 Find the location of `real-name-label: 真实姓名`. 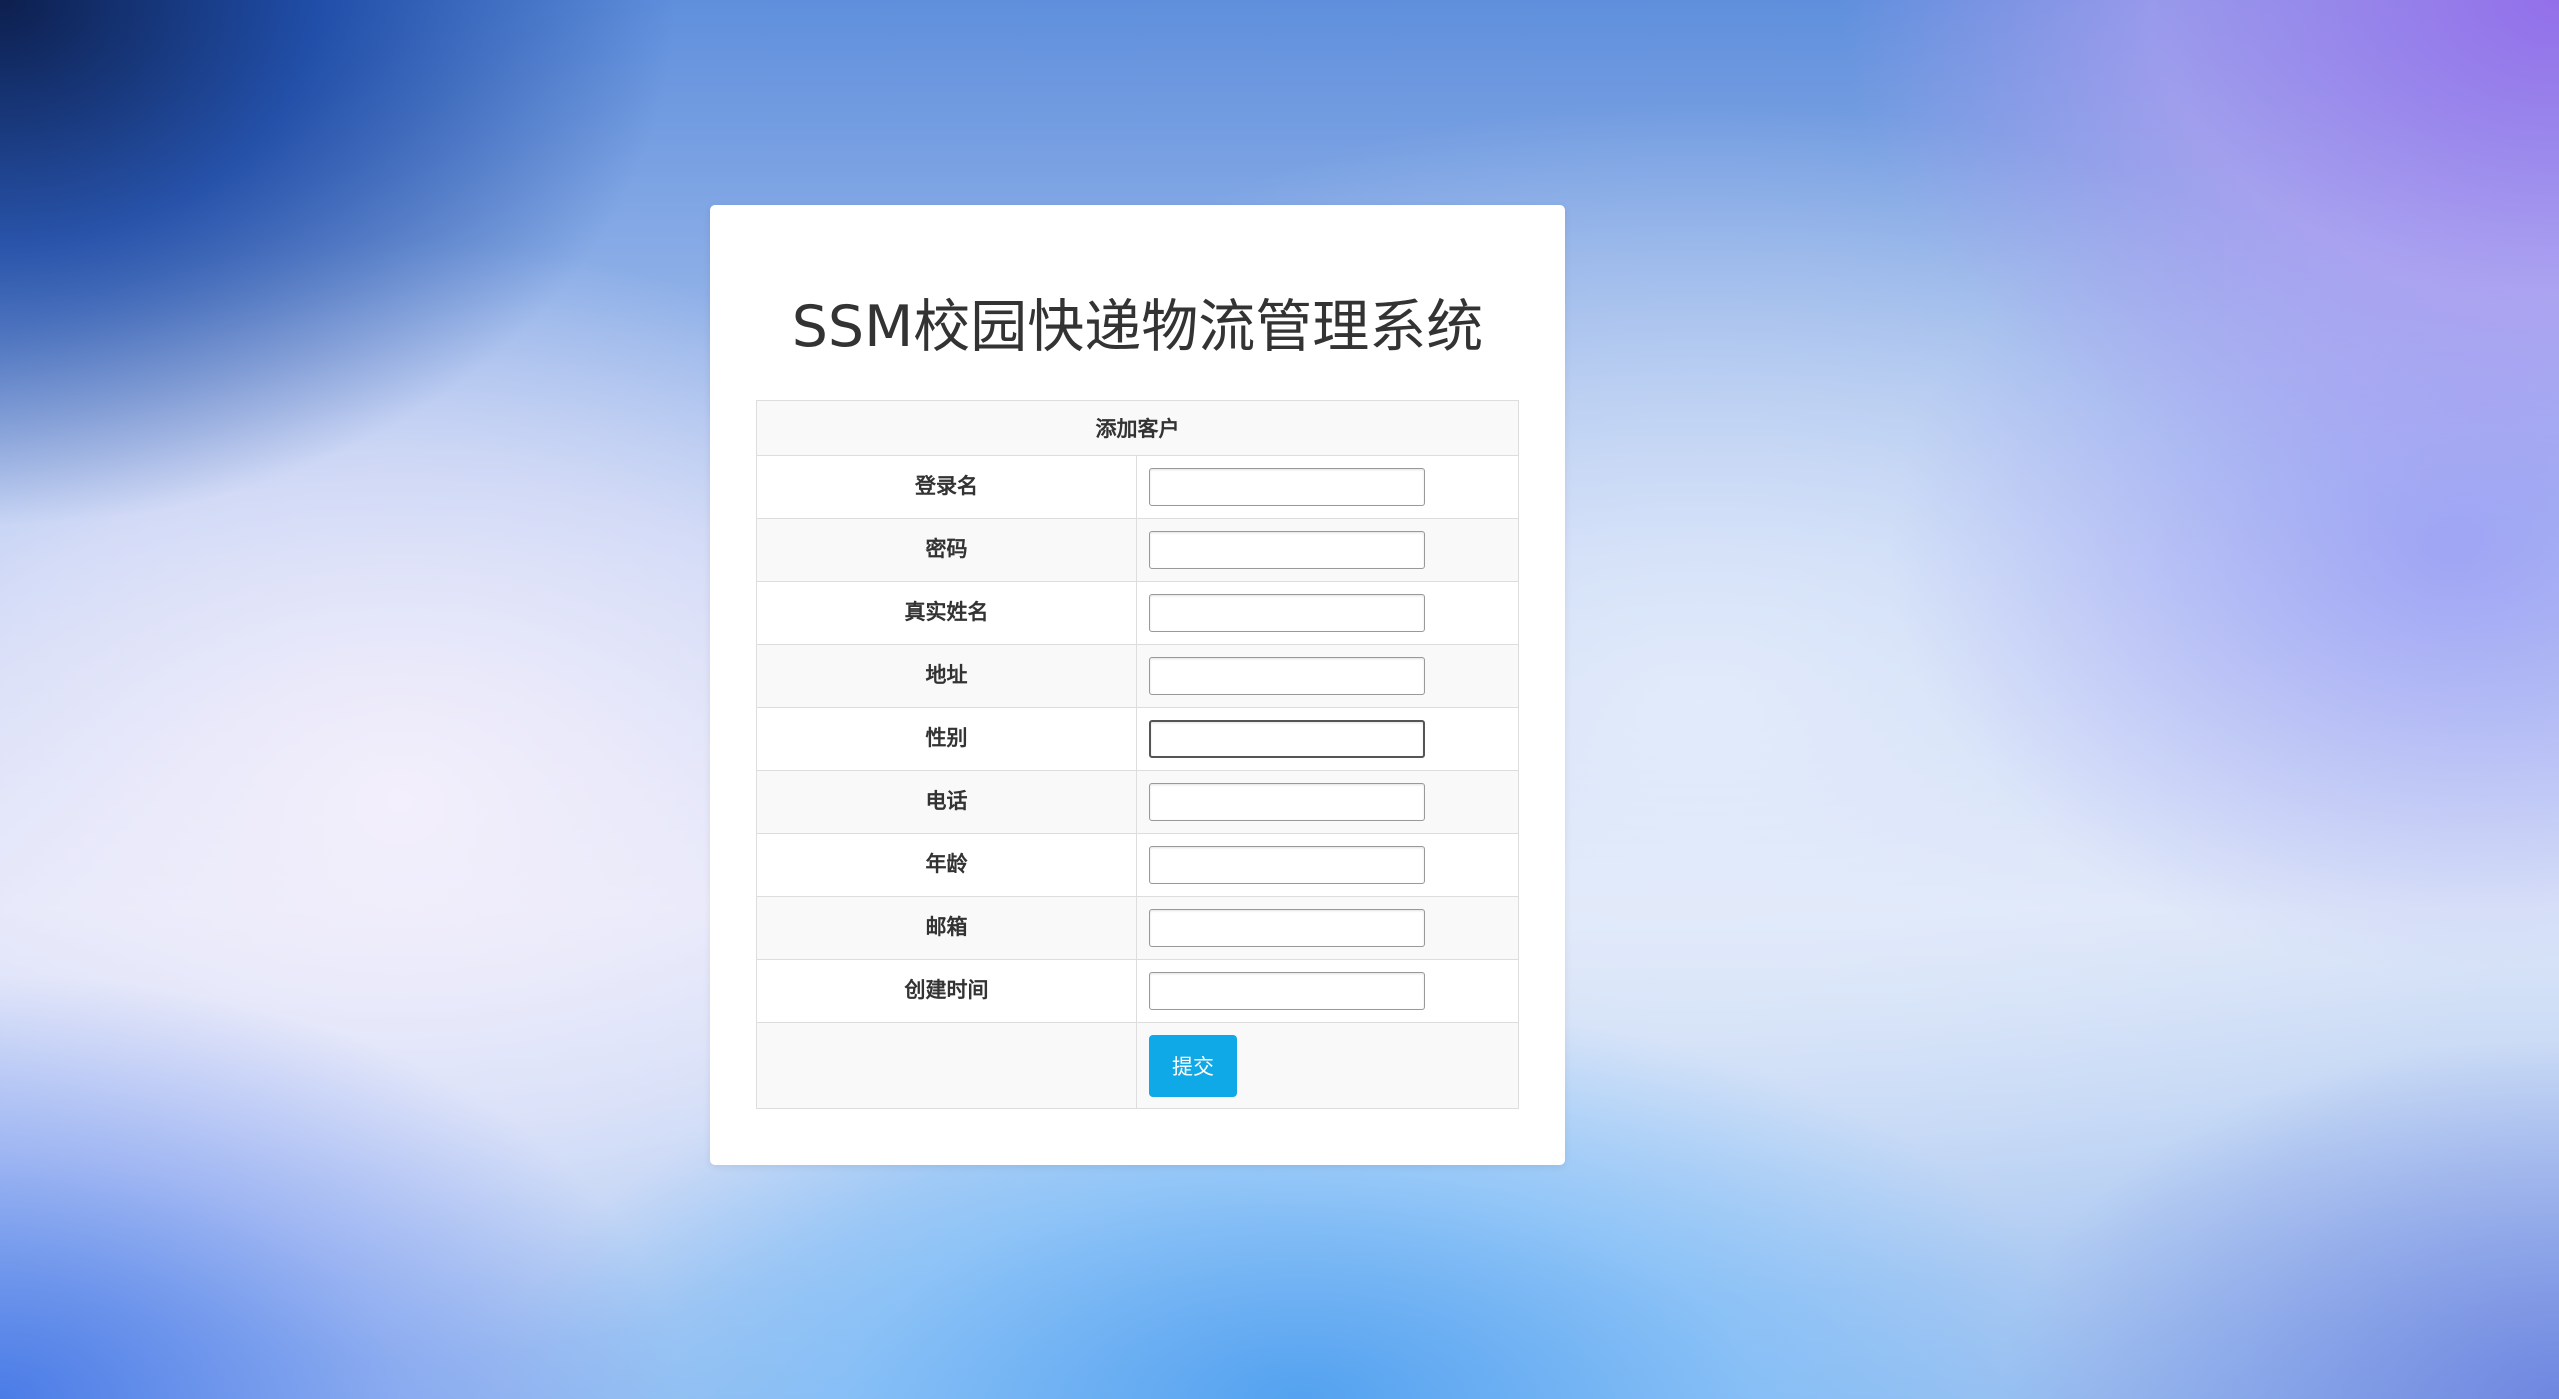

real-name-label: 真实姓名 is located at coordinates (946, 613).